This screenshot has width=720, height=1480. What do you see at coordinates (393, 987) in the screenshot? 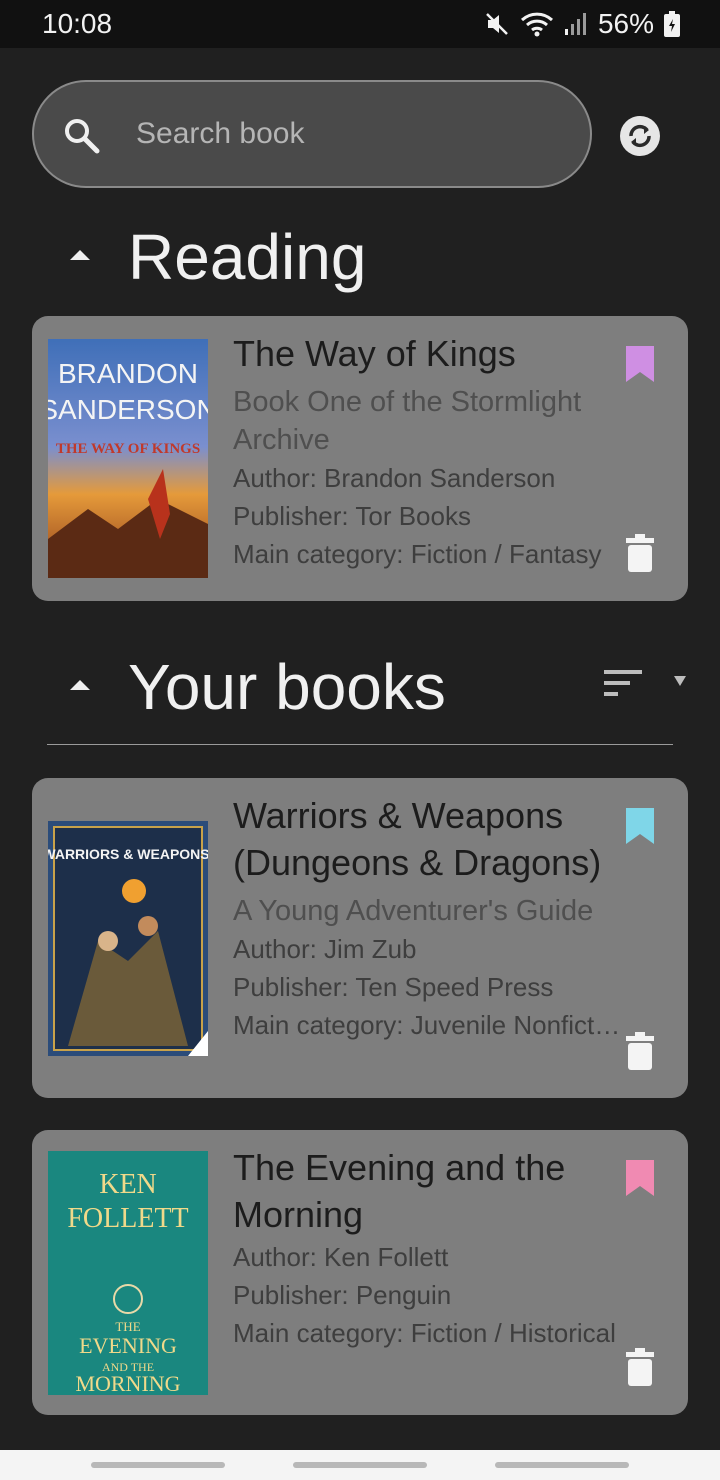
I see `book-publisher: Publisher: Ten Speed Press` at bounding box center [393, 987].